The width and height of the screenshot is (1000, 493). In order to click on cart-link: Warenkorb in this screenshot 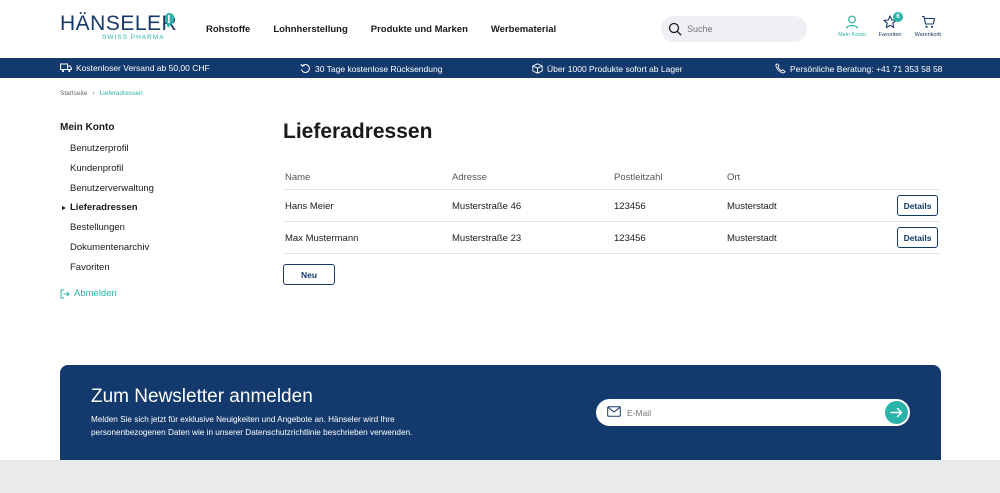, I will do `click(928, 26)`.